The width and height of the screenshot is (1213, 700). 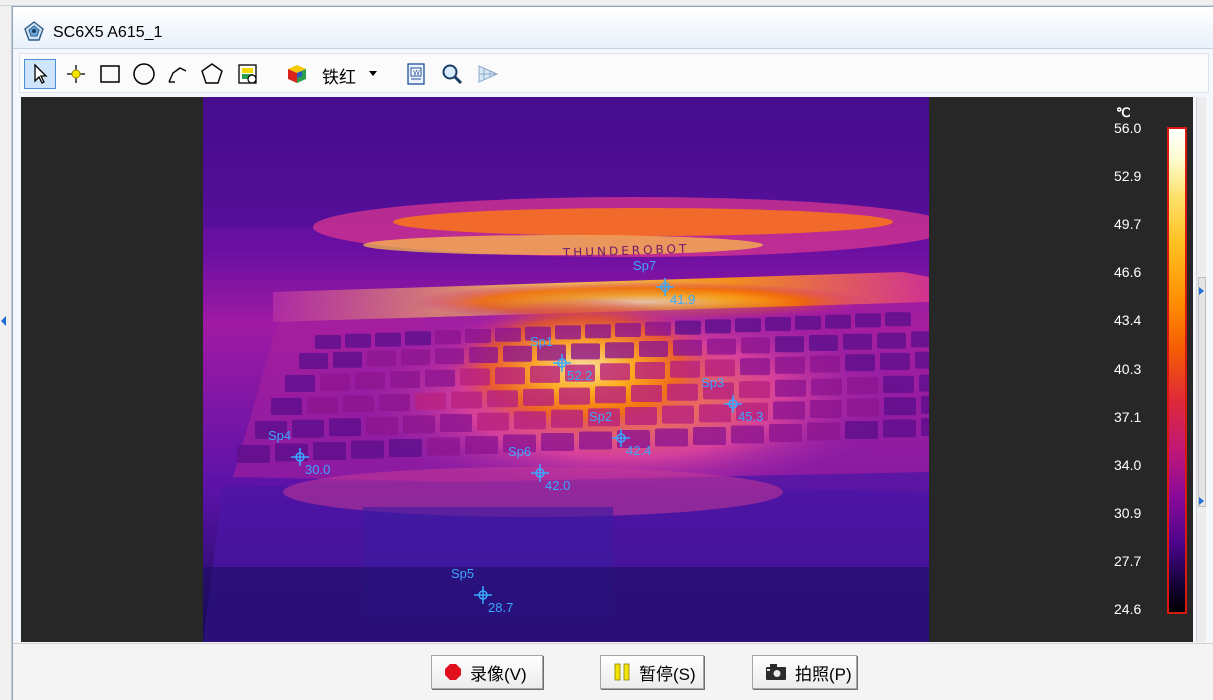 What do you see at coordinates (667, 674) in the screenshot?
I see `pause-label: 暂停(S)` at bounding box center [667, 674].